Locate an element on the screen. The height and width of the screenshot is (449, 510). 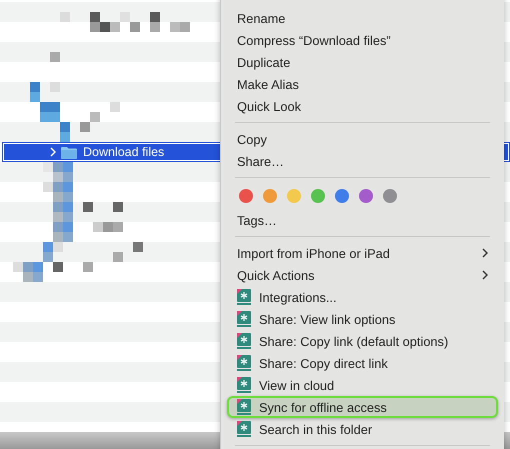
menu-item: Share: Copy link (default options) is located at coordinates (362, 341).